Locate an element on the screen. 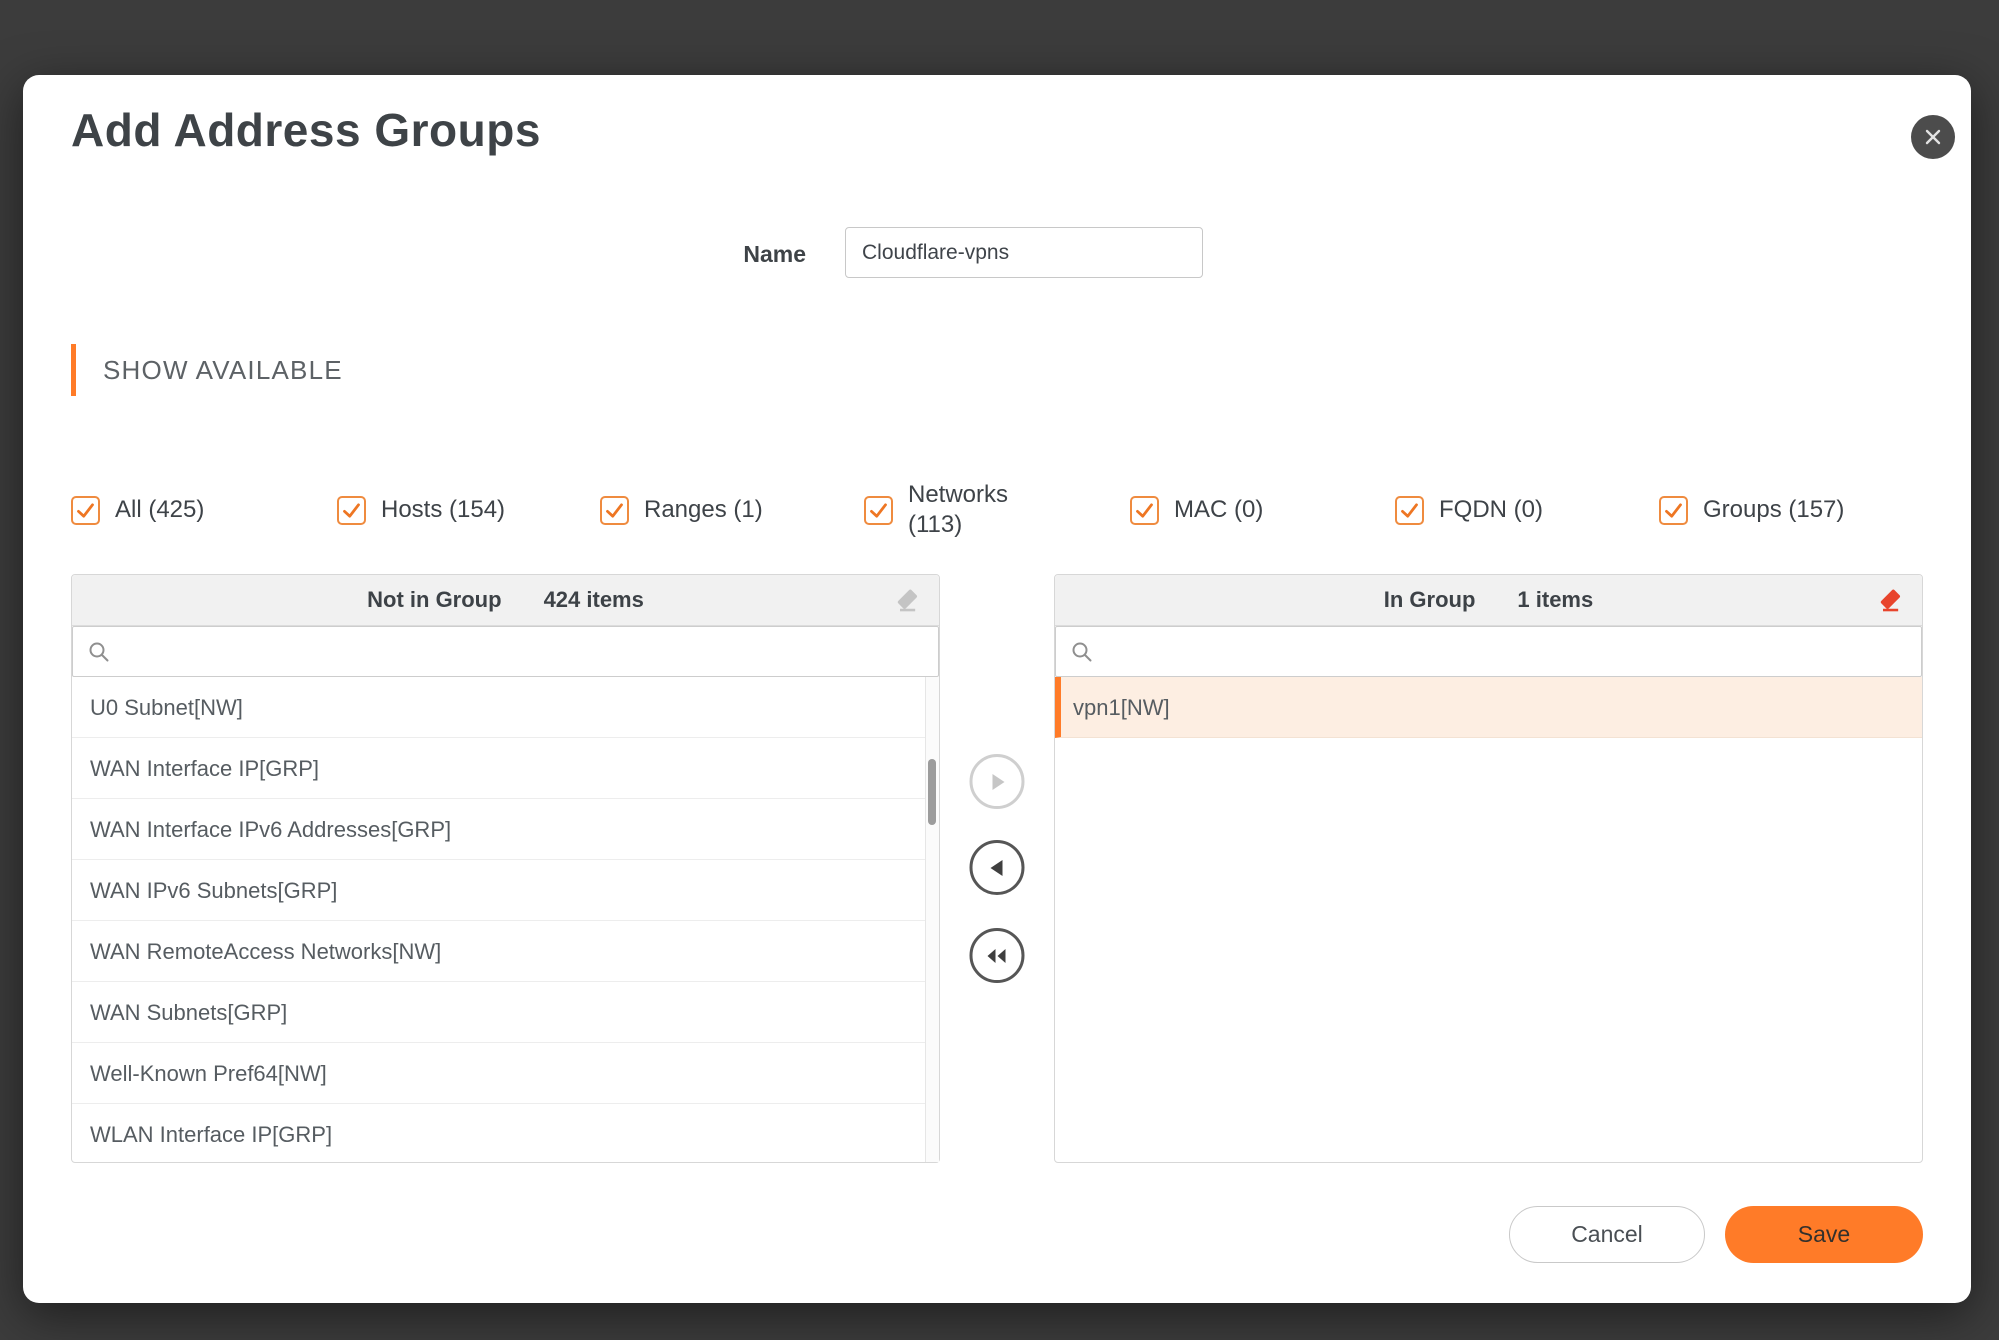 The width and height of the screenshot is (1999, 1340). checkbox-mac is located at coordinates (1144, 510).